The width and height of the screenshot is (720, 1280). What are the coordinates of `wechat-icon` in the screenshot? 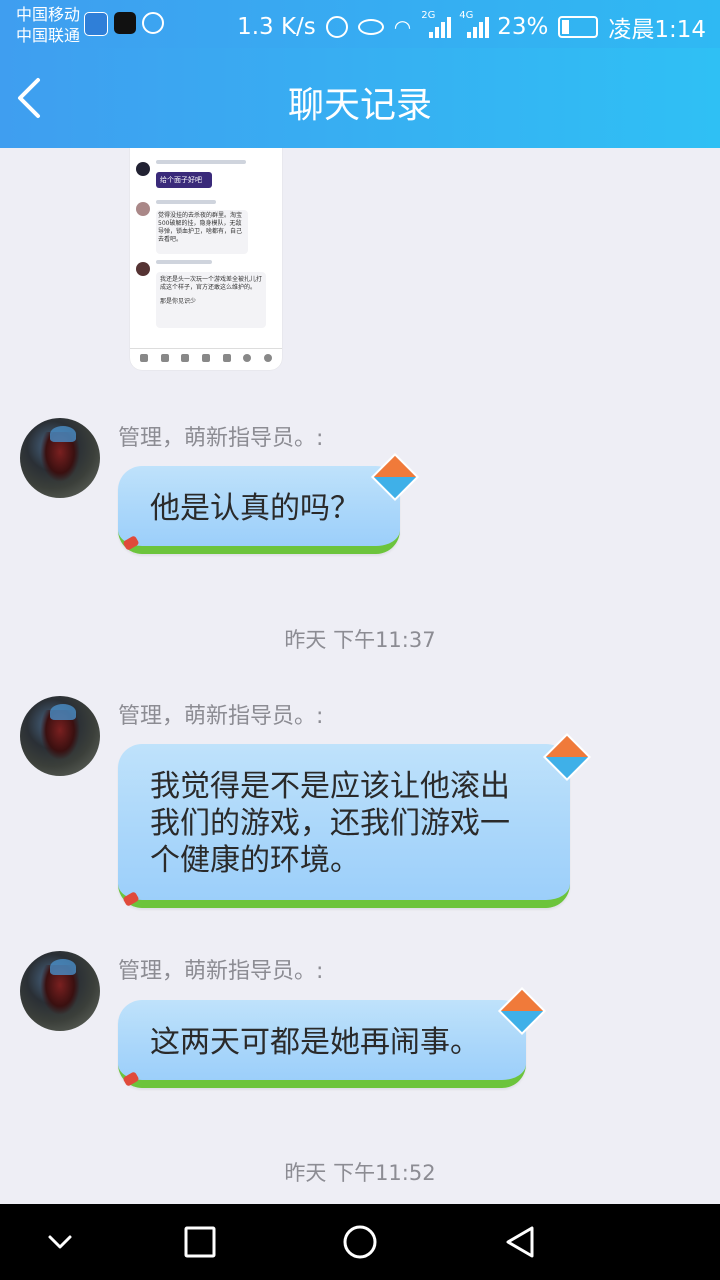 It's located at (153, 23).